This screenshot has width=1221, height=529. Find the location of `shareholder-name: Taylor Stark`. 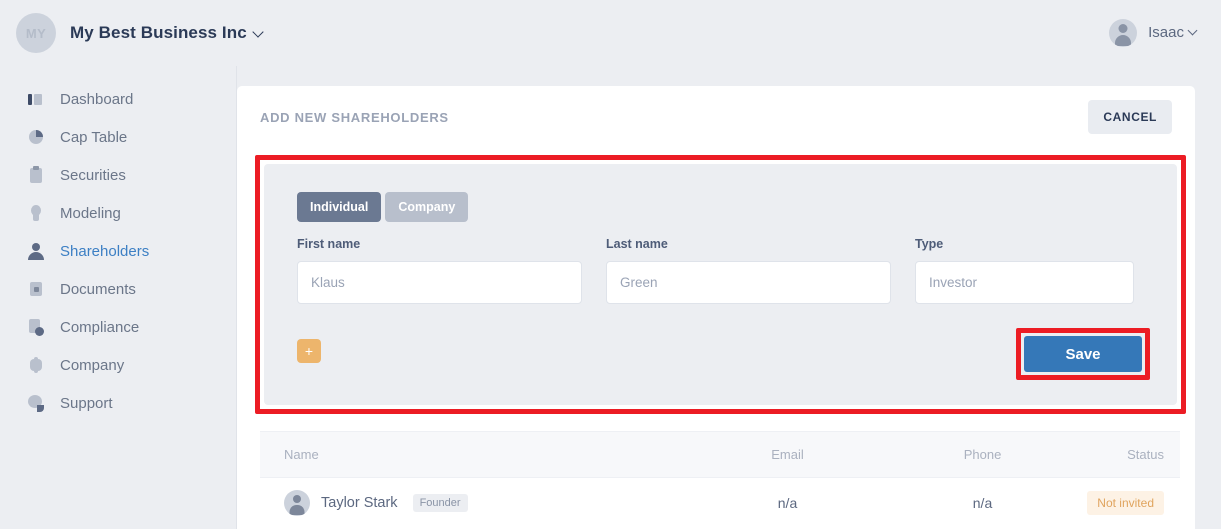

shareholder-name: Taylor Stark is located at coordinates (359, 503).